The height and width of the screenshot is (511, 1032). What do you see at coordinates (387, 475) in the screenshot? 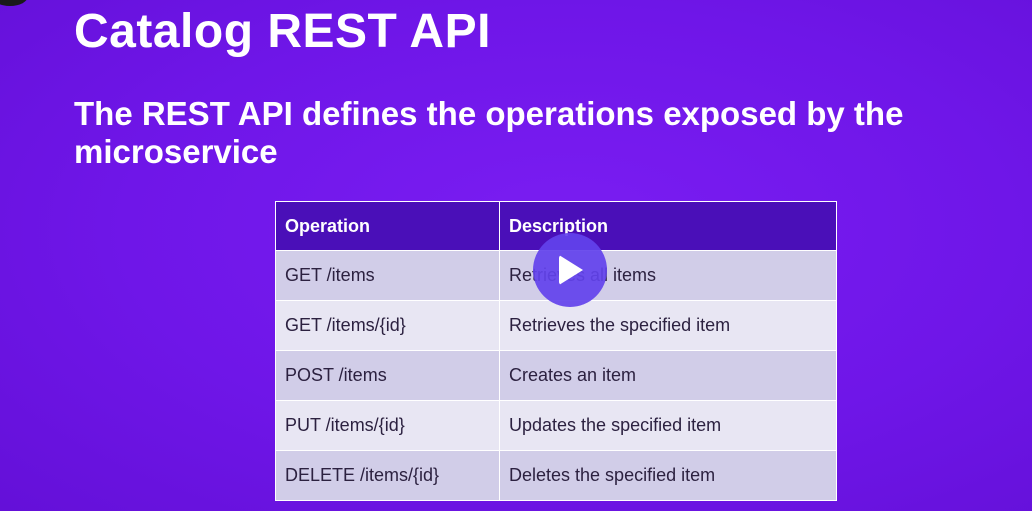
I see `operation-cell: DELETE /items/{id}` at bounding box center [387, 475].